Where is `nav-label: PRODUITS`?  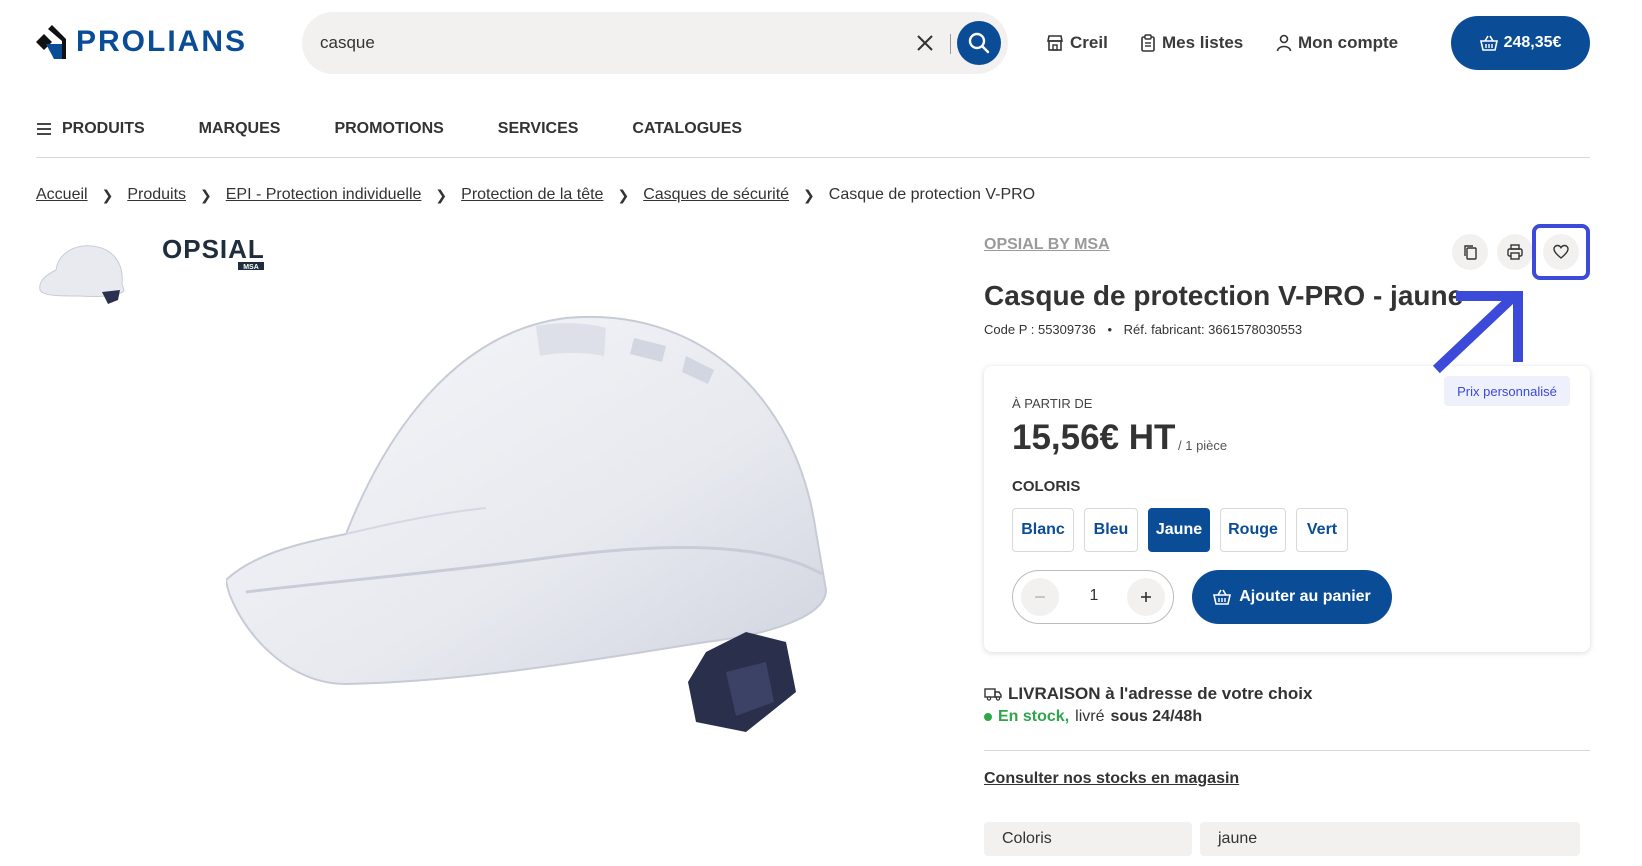 nav-label: PRODUITS is located at coordinates (103, 128).